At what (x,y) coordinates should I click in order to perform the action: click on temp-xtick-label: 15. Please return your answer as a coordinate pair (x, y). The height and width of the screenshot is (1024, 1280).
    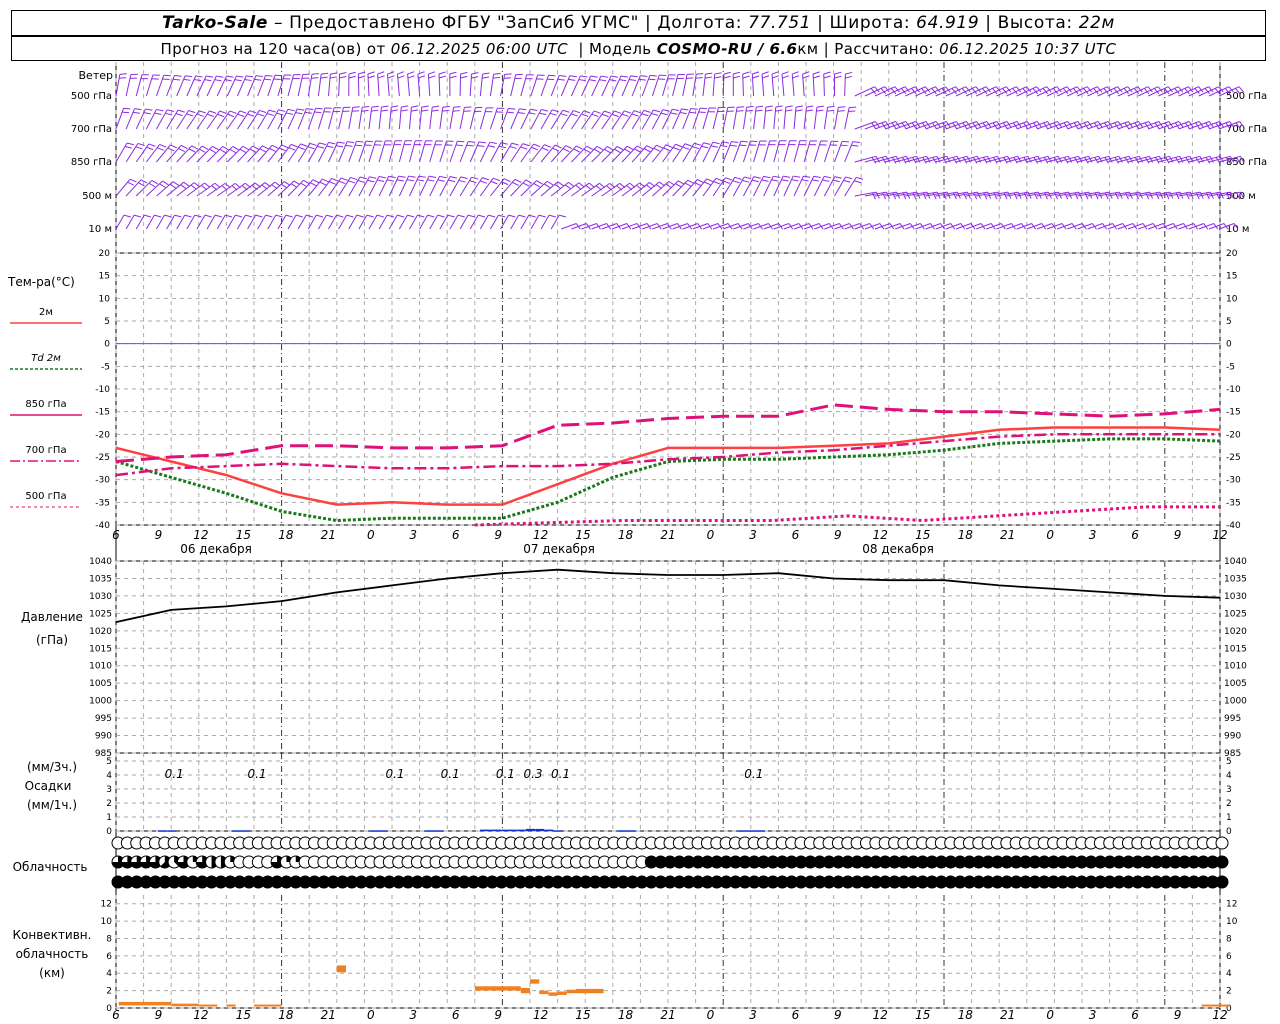
    Looking at the image, I should click on (922, 535).